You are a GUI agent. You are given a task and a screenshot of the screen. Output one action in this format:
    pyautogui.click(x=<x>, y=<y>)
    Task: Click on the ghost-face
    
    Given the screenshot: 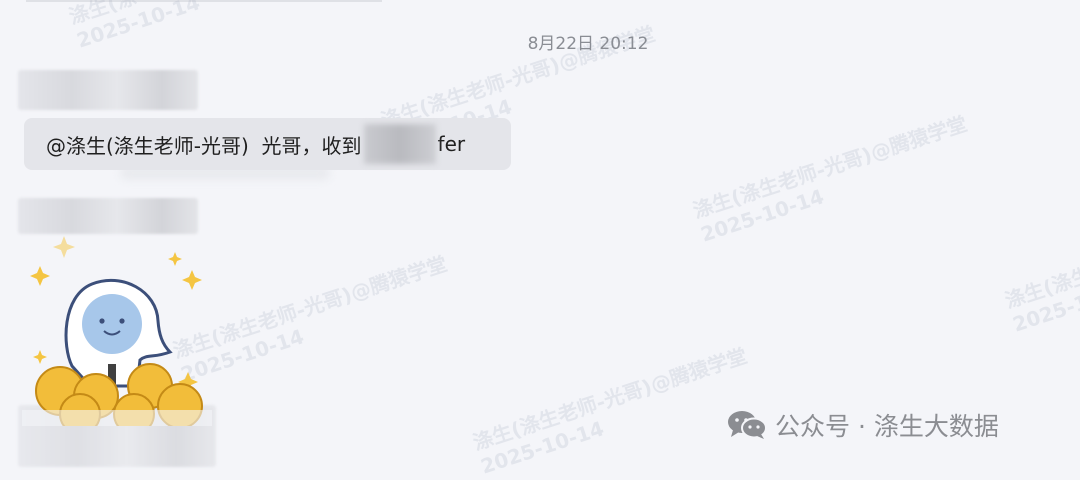 What is the action you would take?
    pyautogui.click(x=112, y=324)
    